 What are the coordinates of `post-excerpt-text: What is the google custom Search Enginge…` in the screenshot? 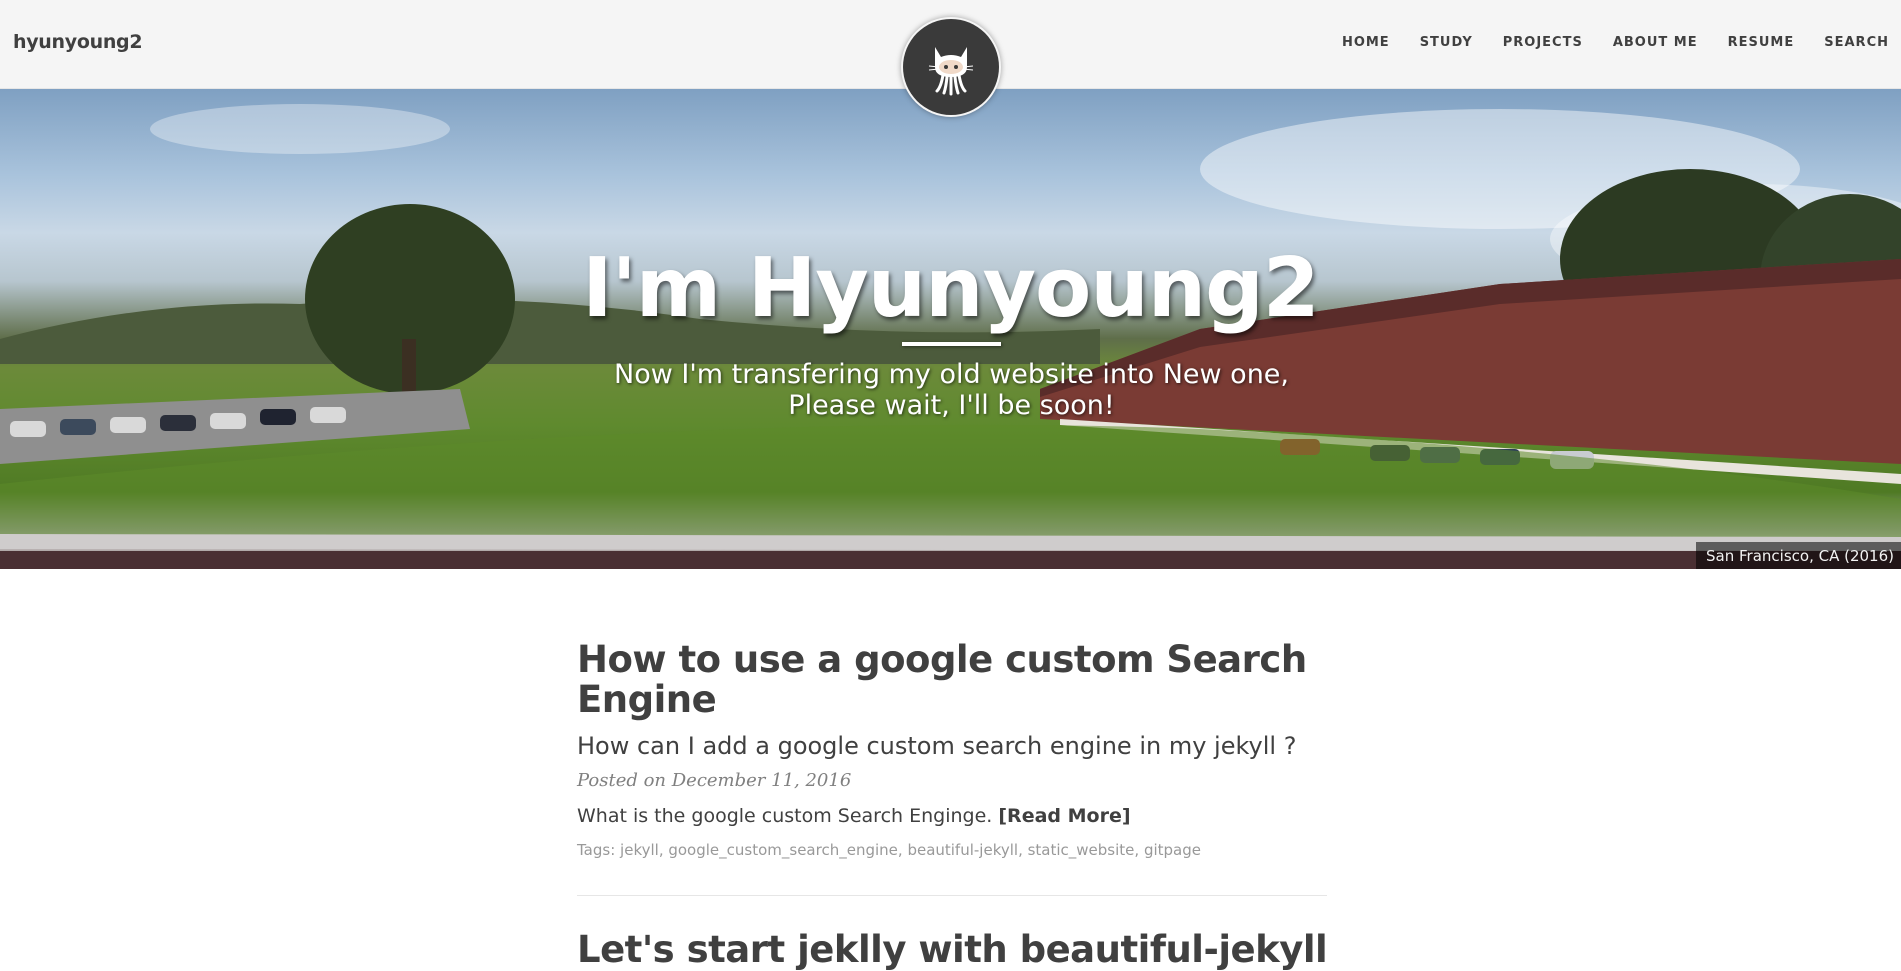 It's located at (785, 816).